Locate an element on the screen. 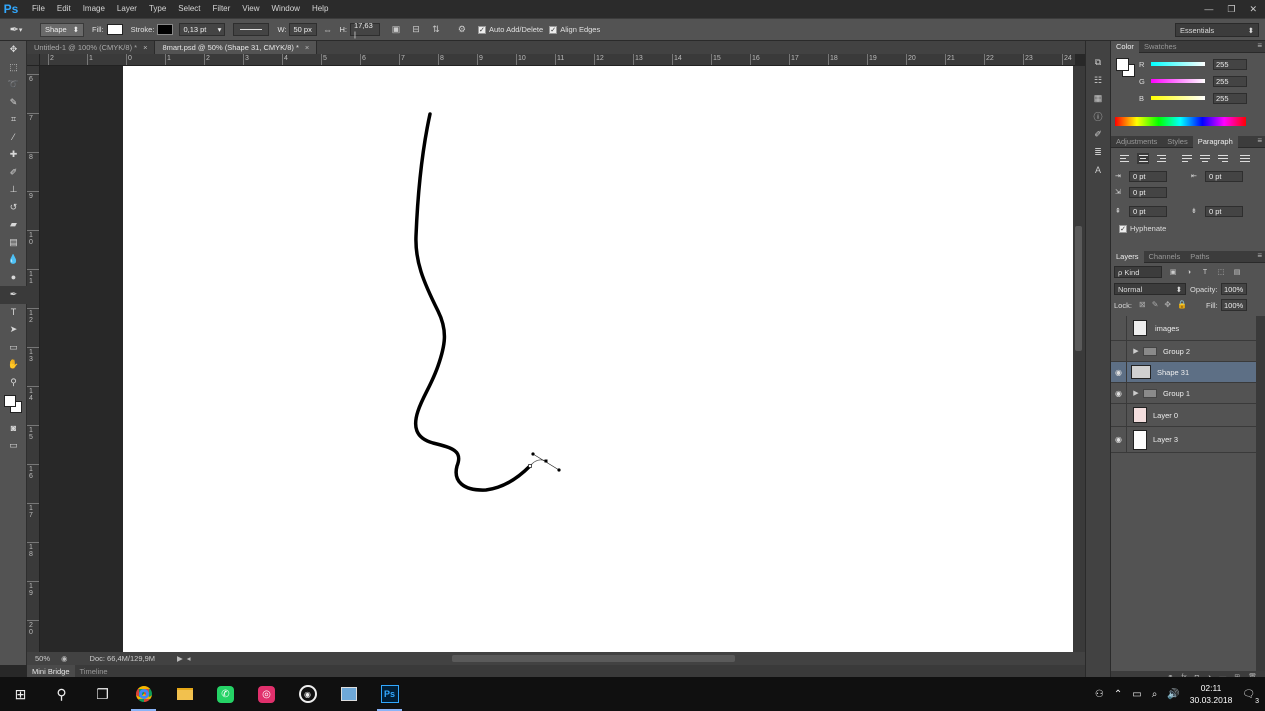 The width and height of the screenshot is (1265, 711). chrome-icon is located at coordinates (143, 694).